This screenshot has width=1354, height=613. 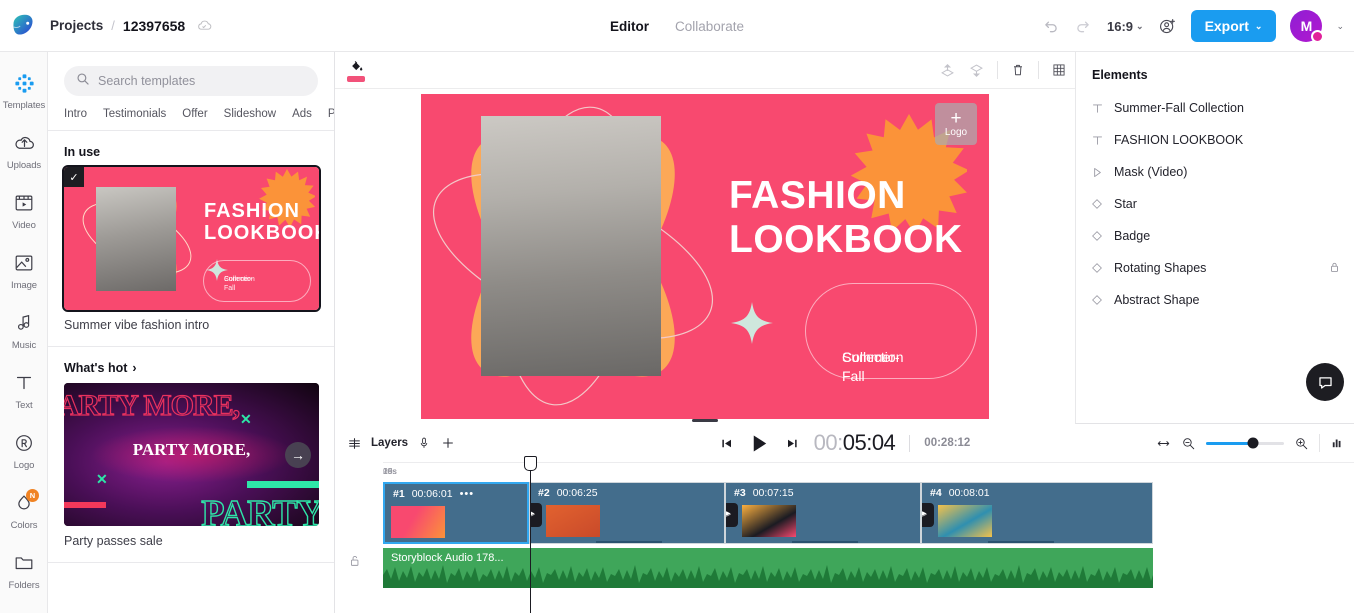 What do you see at coordinates (1083, 26) in the screenshot?
I see `redo-icon` at bounding box center [1083, 26].